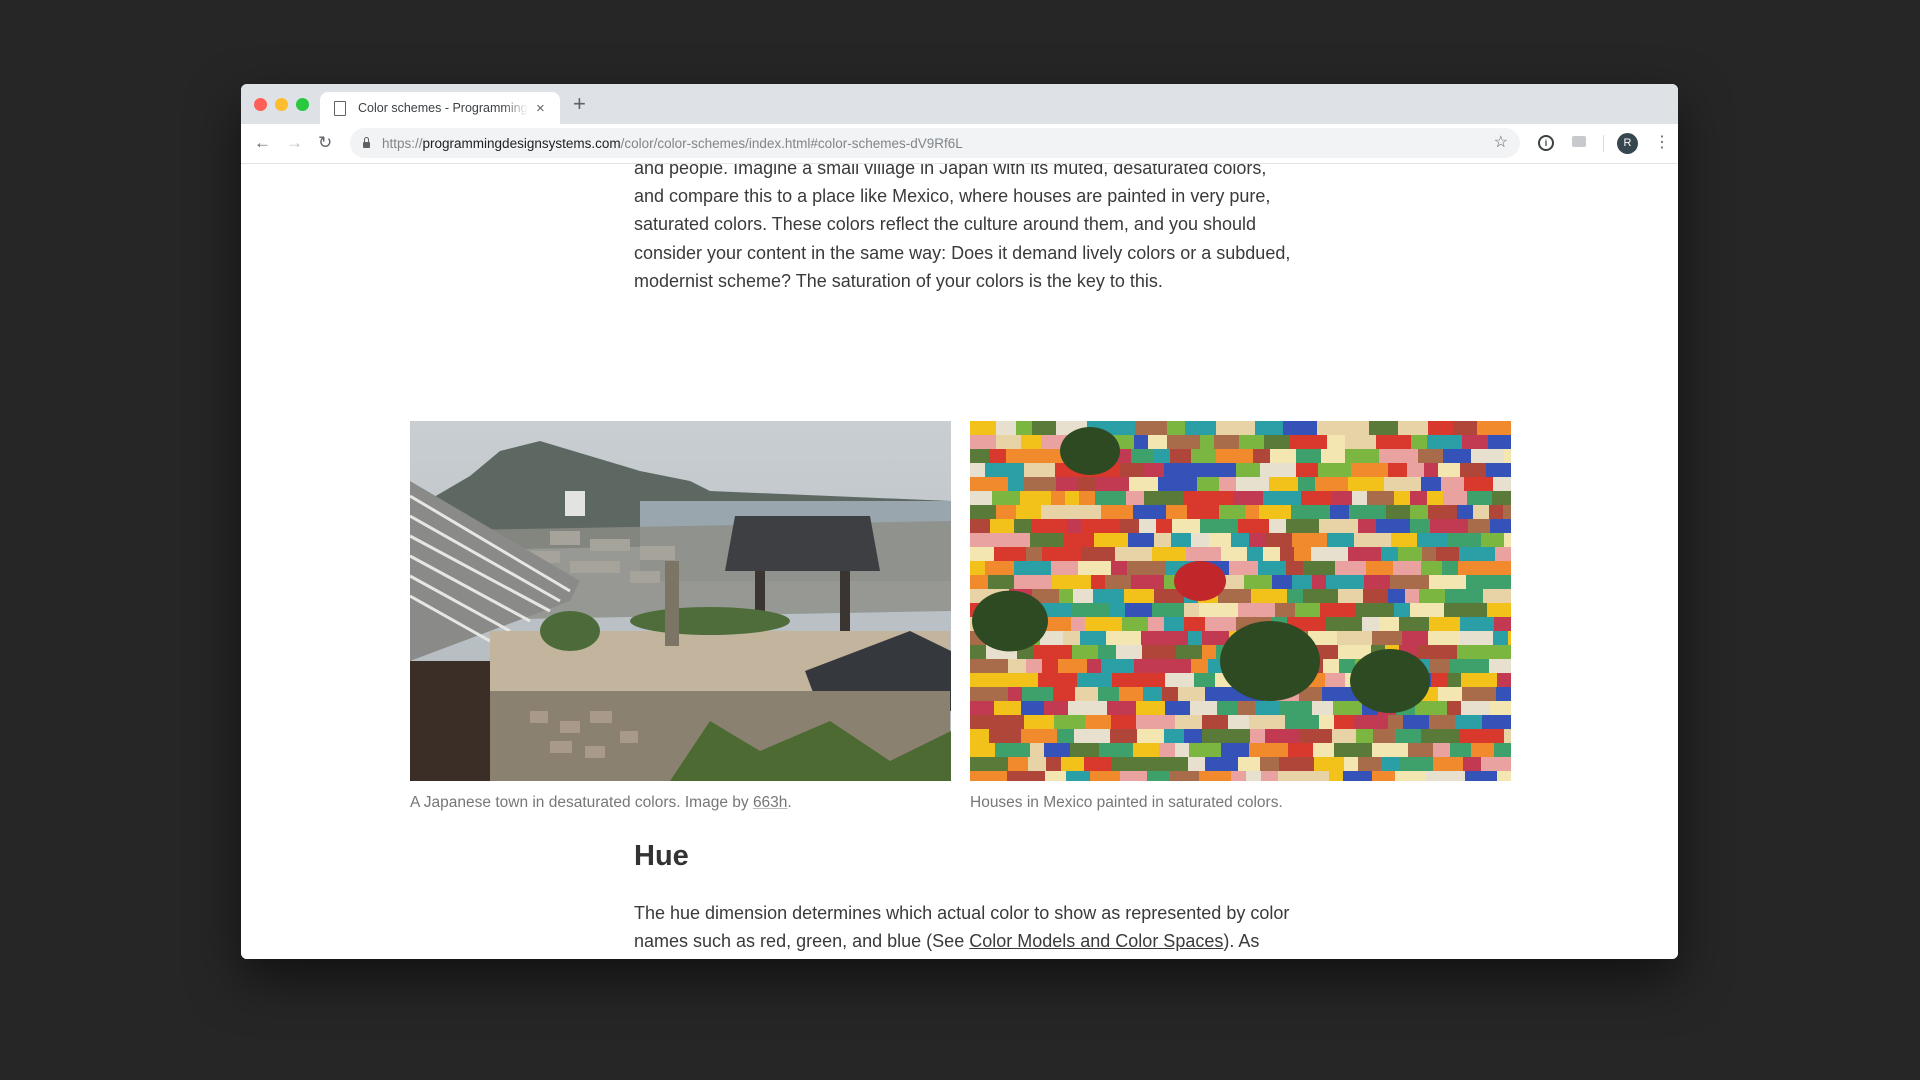 Image resolution: width=1920 pixels, height=1080 pixels. What do you see at coordinates (294, 143) in the screenshot?
I see `forward-arrow-icon: →` at bounding box center [294, 143].